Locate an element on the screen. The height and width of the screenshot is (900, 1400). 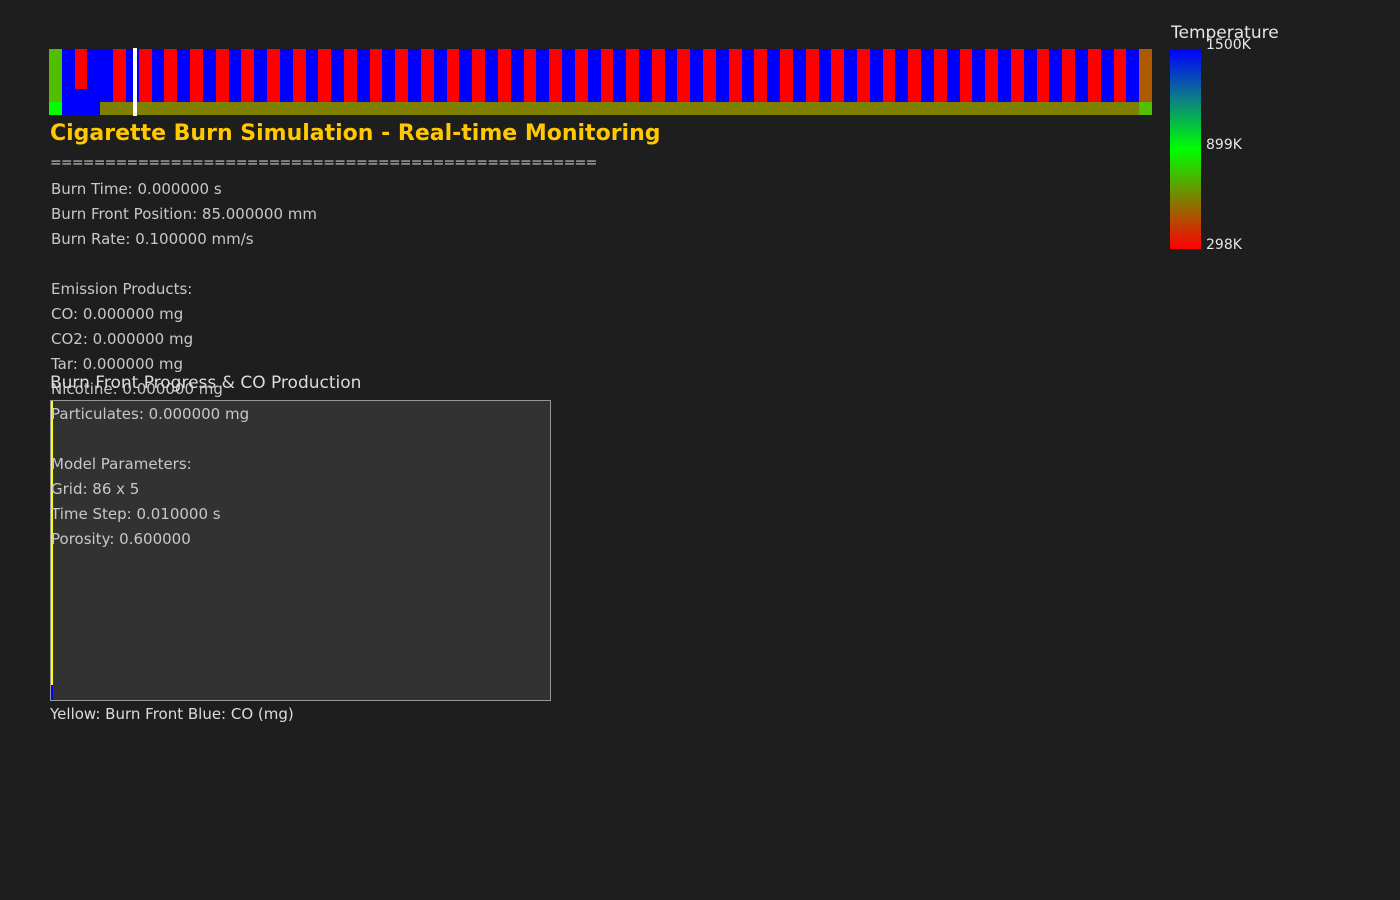
co-stat: CO: 0.000000 mg is located at coordinates (117, 314).